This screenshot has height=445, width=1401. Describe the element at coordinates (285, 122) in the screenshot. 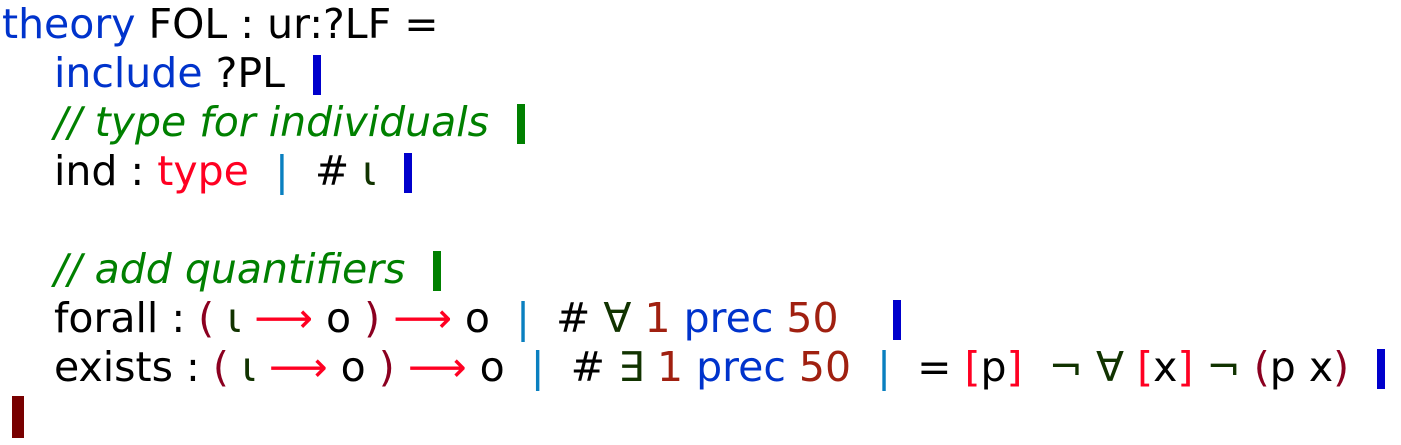

I see `comment-token: // type for individuals` at that location.